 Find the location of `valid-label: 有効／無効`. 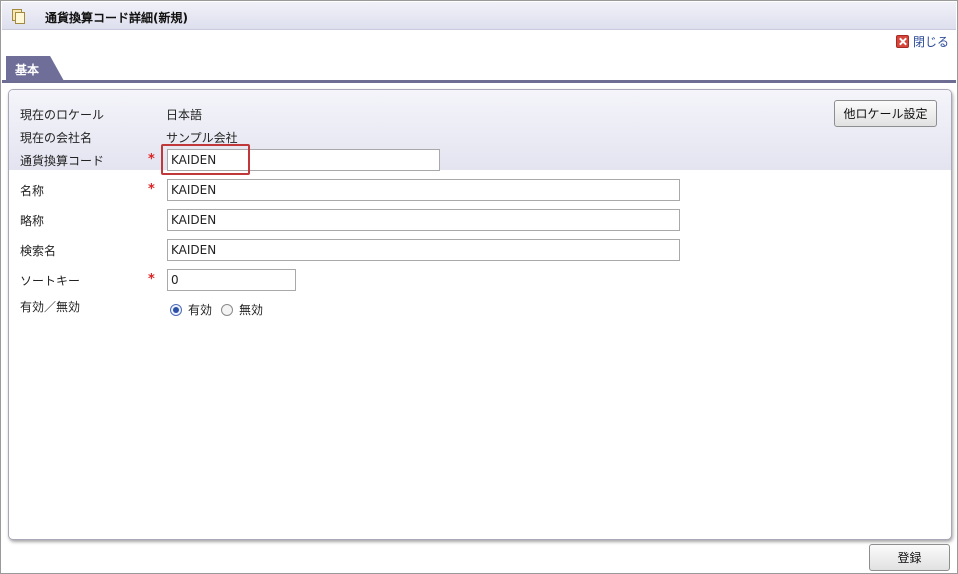

valid-label: 有効／無効 is located at coordinates (50, 307).